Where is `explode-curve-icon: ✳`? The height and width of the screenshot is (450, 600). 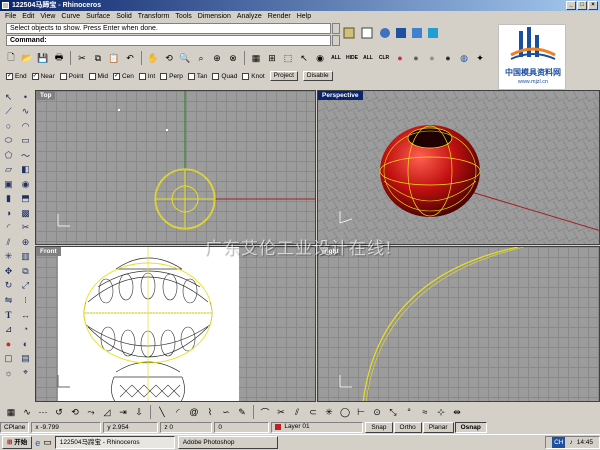
explode-curve-icon: ✳ is located at coordinates (329, 412).